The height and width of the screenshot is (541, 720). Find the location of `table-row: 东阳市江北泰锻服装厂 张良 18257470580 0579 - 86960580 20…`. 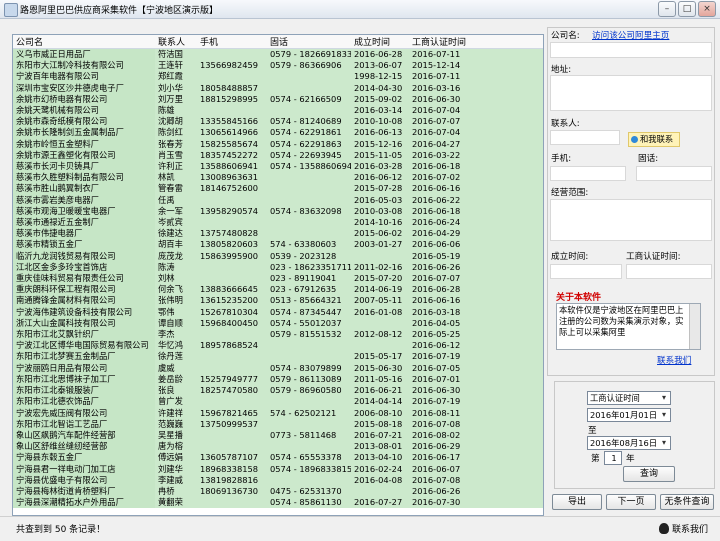

table-row: 东阳市江北泰锻服装厂 张良 18257470580 0579 - 86960580 20… is located at coordinates (278, 391).